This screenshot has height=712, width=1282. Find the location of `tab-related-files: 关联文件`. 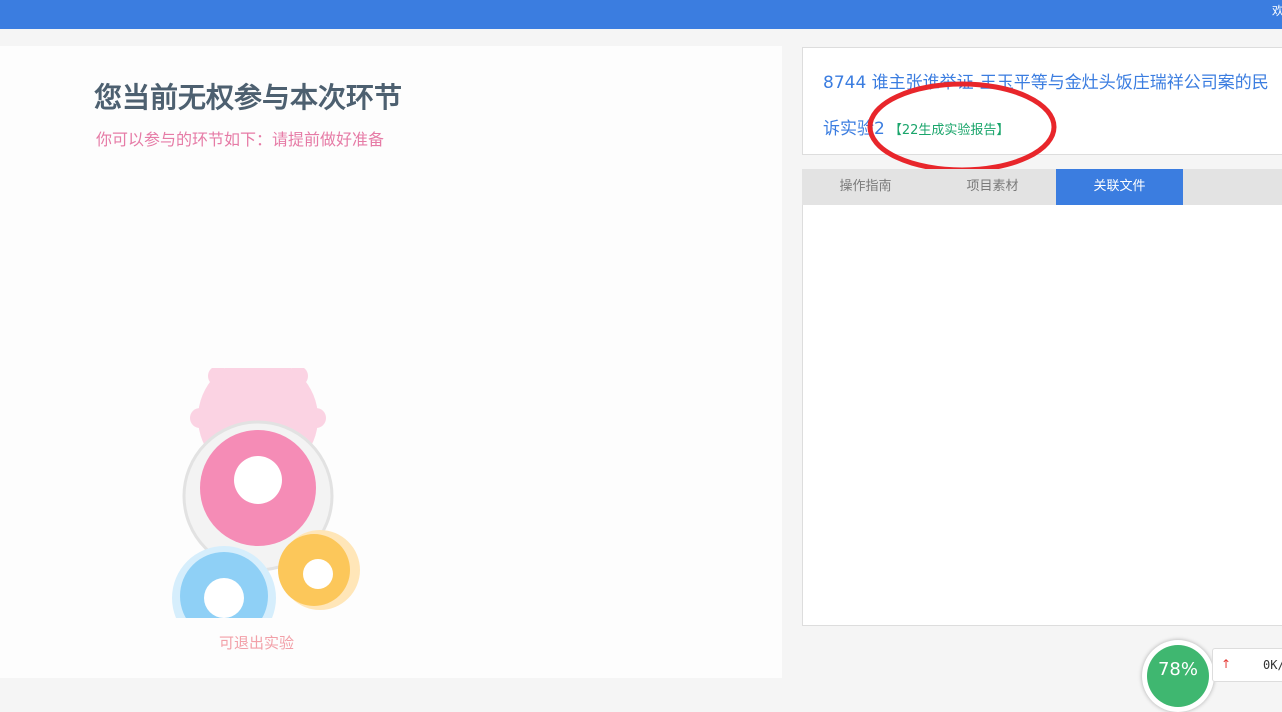

tab-related-files: 关联文件 is located at coordinates (1119, 190).